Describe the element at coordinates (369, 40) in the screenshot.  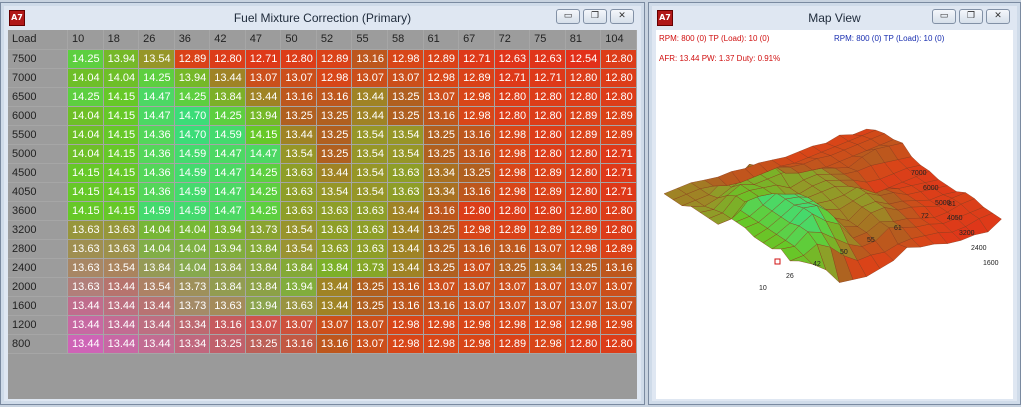
I see `column-header: 55` at that location.